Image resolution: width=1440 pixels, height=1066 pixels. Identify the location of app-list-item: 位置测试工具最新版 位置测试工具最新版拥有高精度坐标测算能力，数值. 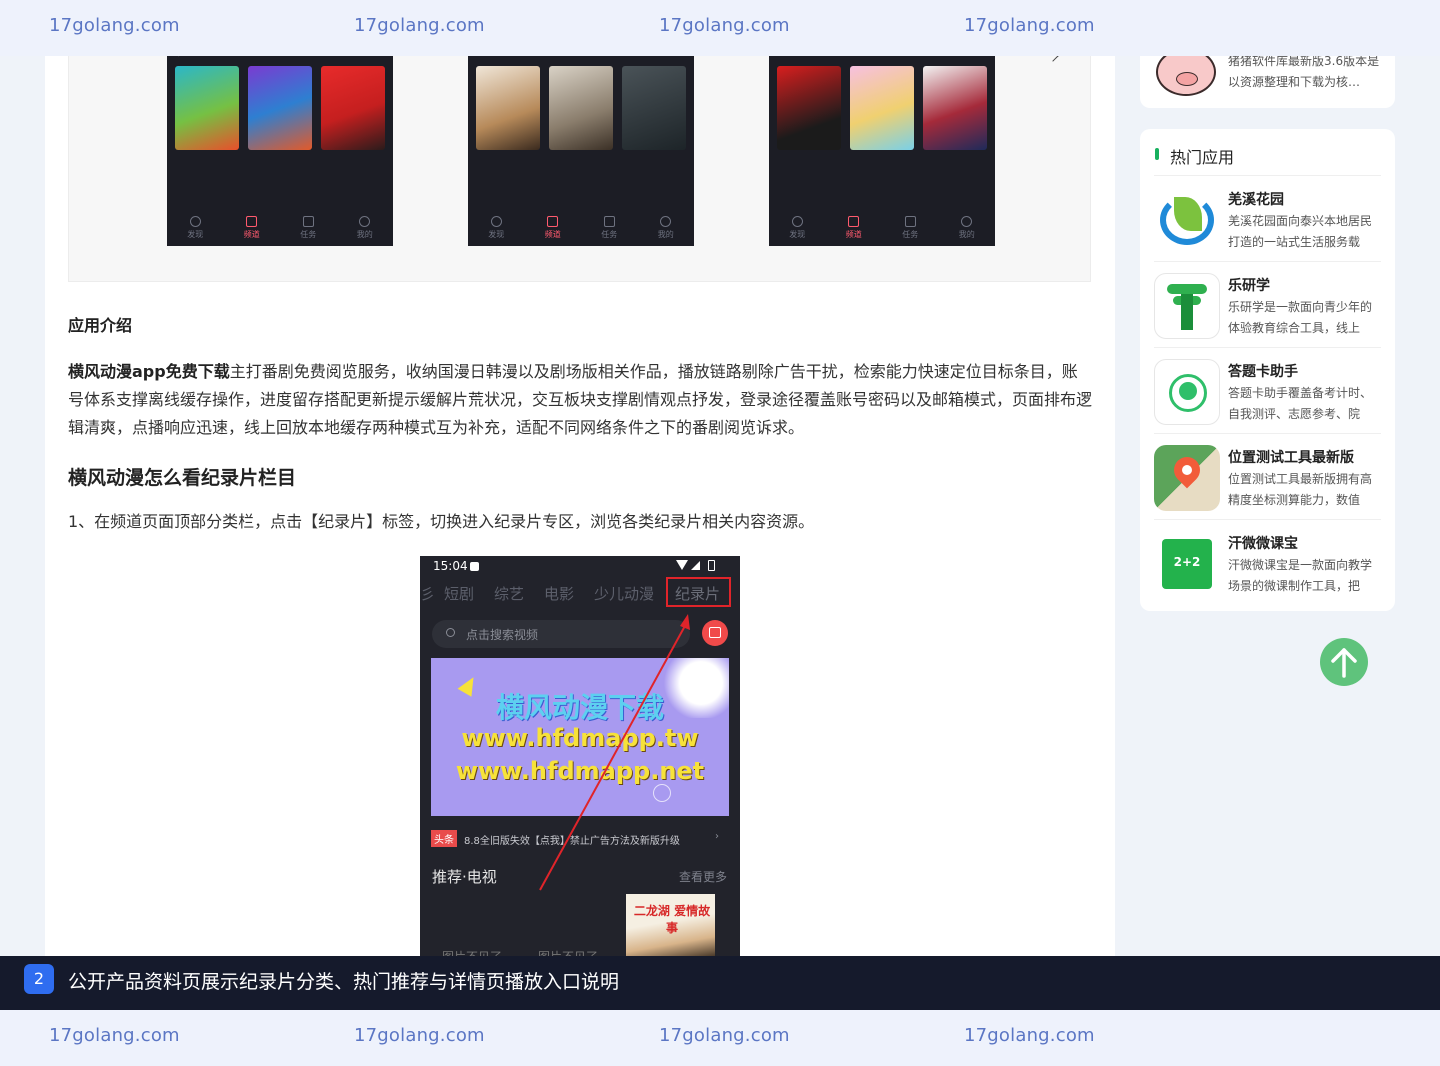
(1267, 479).